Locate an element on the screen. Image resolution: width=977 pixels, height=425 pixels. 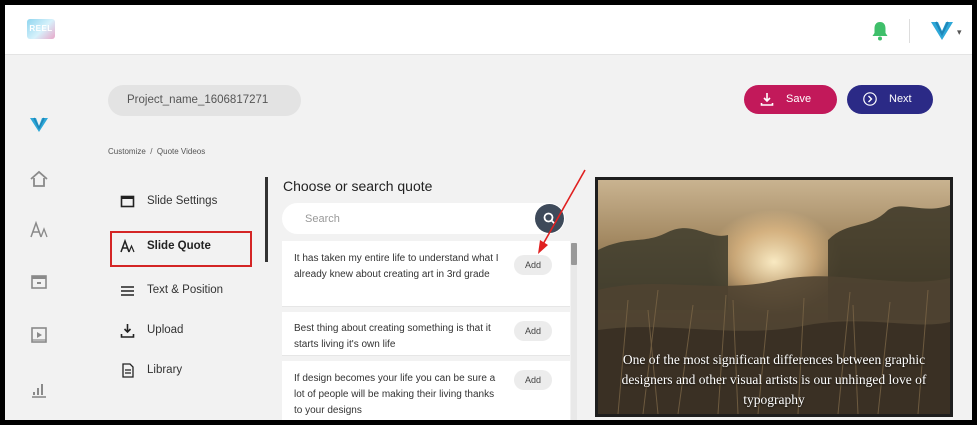
menu-item-library: Library is located at coordinates (192, 371).